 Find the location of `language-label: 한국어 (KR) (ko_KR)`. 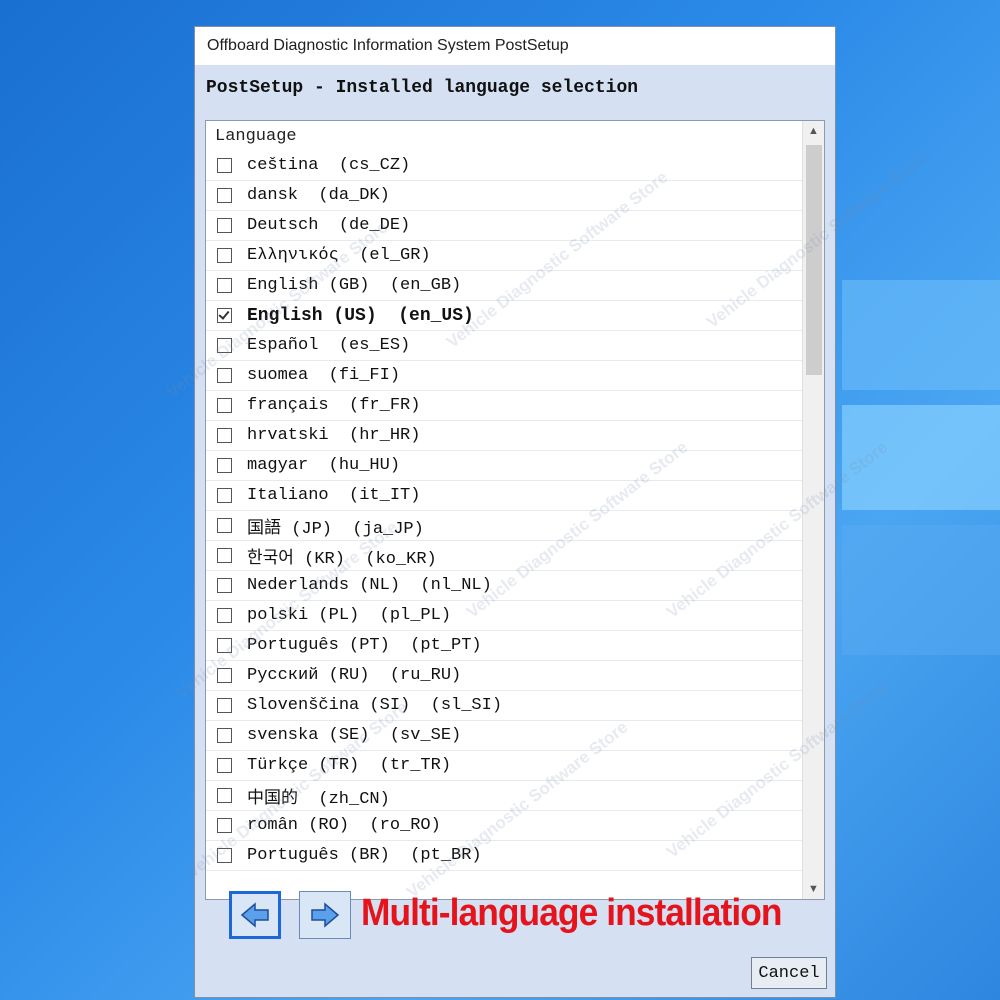

language-label: 한국어 (KR) (ko_KR) is located at coordinates (342, 559).